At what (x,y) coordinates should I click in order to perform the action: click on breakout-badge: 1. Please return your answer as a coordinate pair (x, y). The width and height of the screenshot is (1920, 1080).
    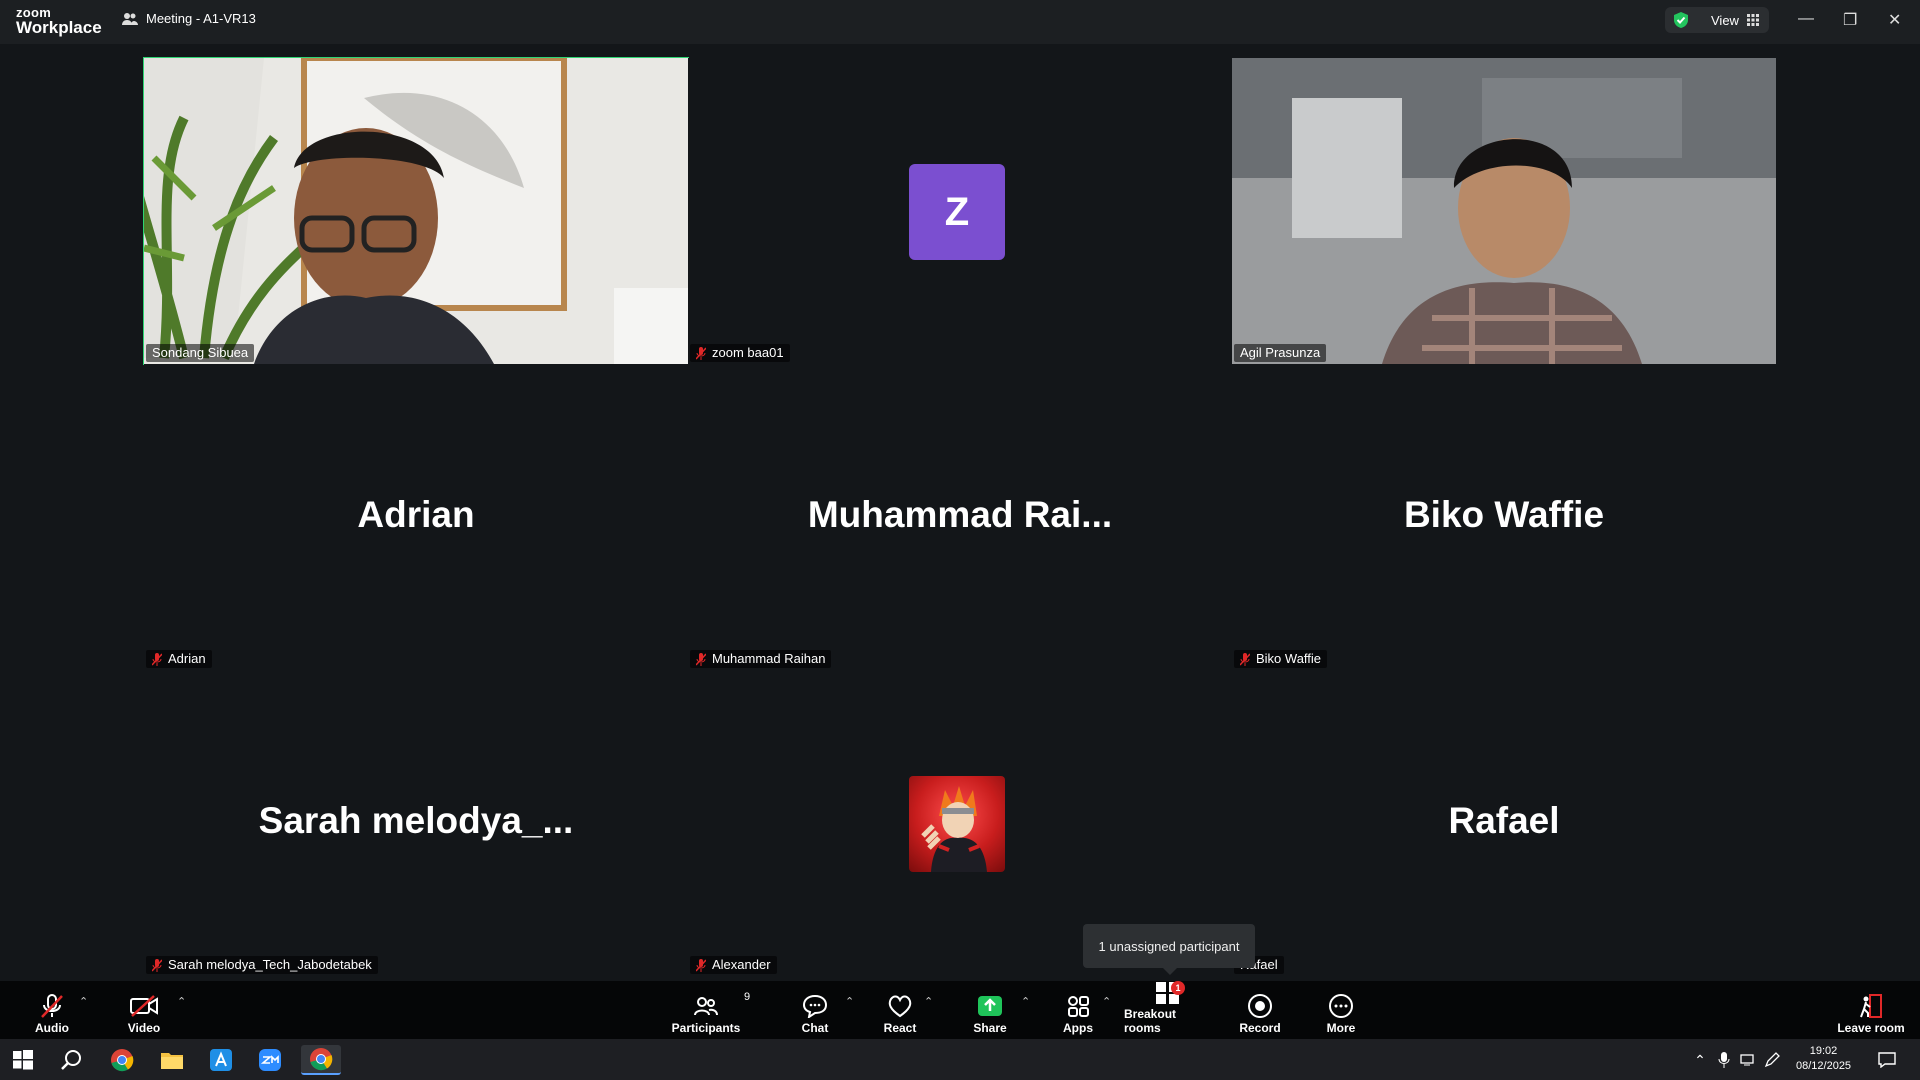
    Looking at the image, I should click on (1178, 988).